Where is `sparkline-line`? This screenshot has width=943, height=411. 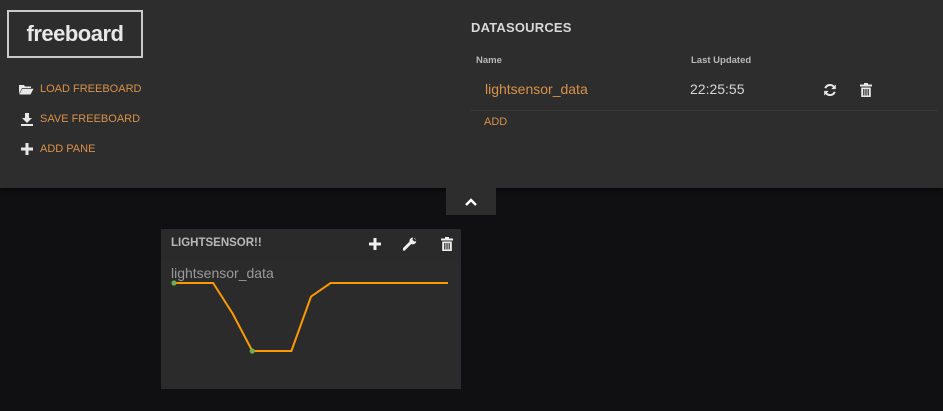
sparkline-line is located at coordinates (311, 317).